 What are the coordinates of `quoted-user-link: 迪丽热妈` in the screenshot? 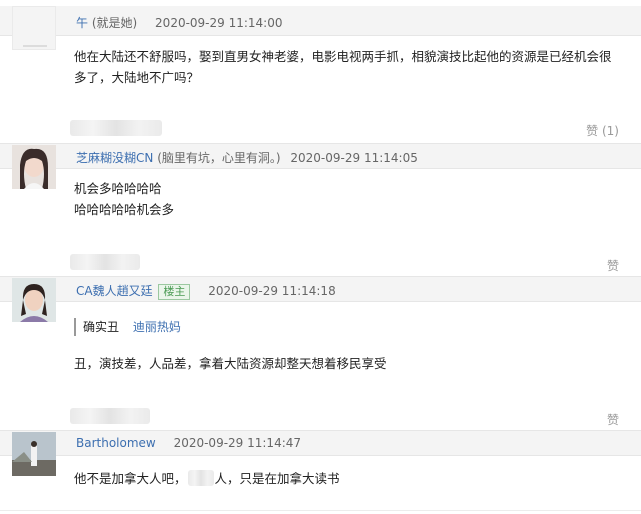 It's located at (157, 327).